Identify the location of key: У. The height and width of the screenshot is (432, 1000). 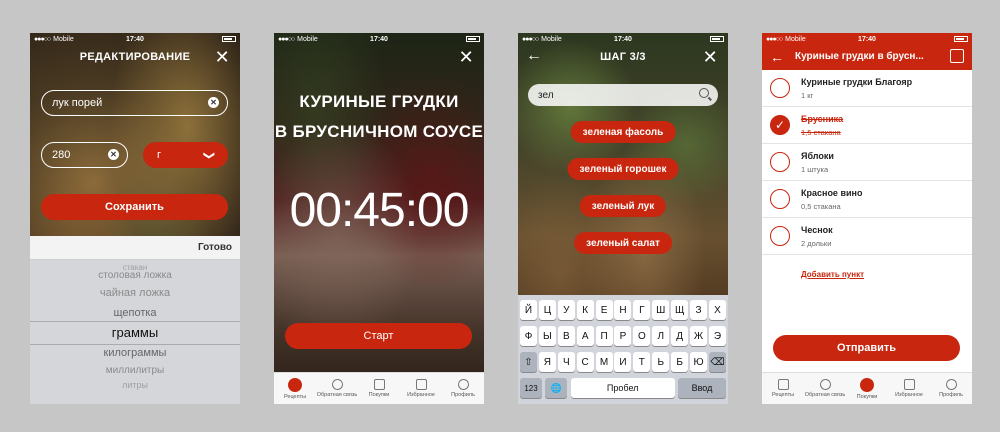
(566, 310).